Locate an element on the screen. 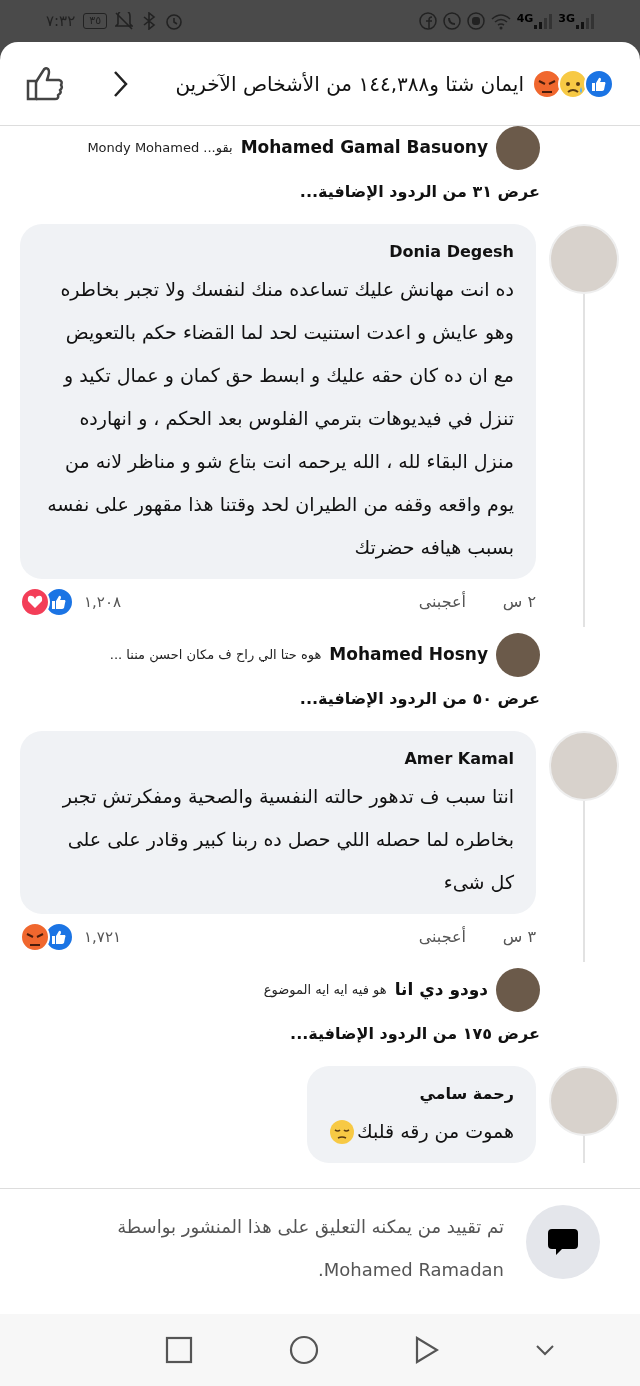  thumbs-up-icon is located at coordinates (45, 83).